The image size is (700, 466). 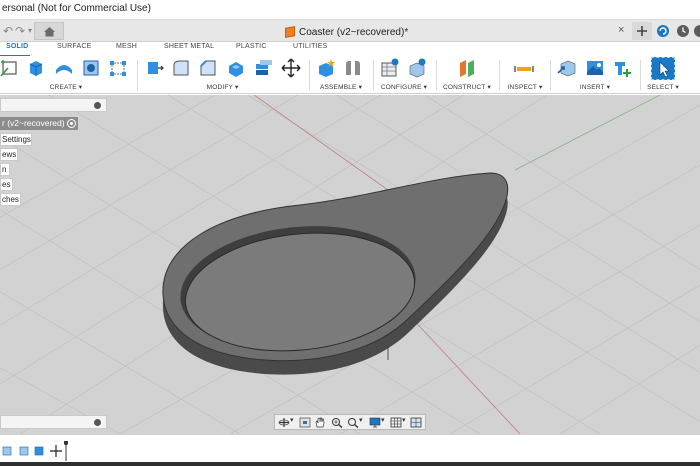 What do you see at coordinates (353, 422) in the screenshot?
I see `zoom-window-icon` at bounding box center [353, 422].